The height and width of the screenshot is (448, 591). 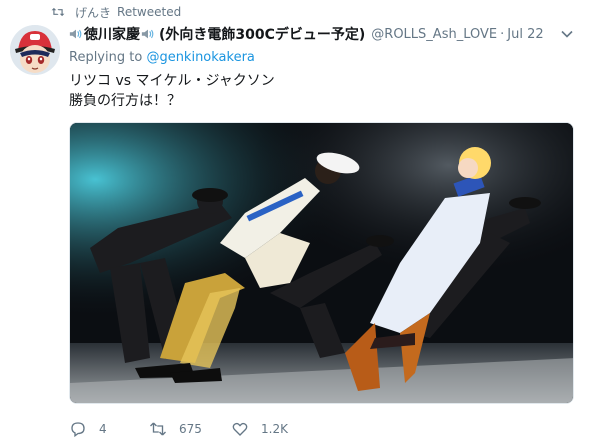 I want to click on avatar-image, so click(x=35, y=50).